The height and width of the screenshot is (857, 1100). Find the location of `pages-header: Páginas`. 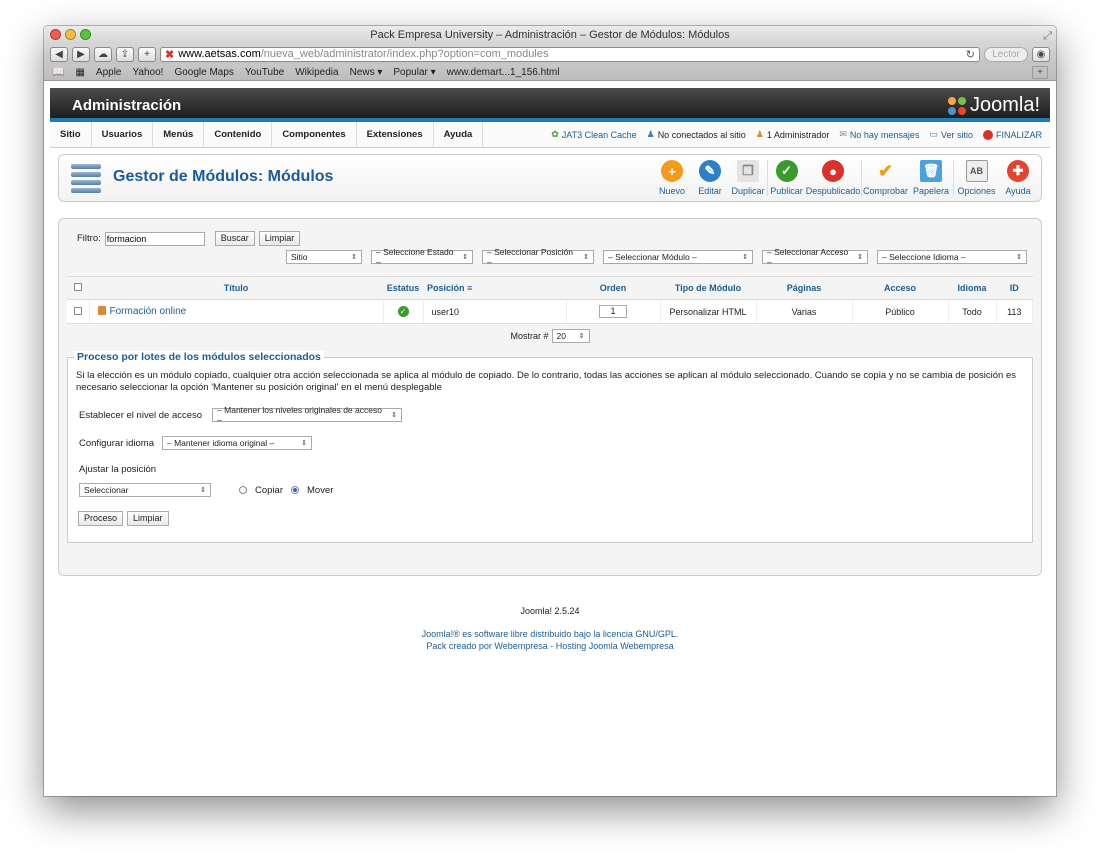

pages-header: Páginas is located at coordinates (804, 288).